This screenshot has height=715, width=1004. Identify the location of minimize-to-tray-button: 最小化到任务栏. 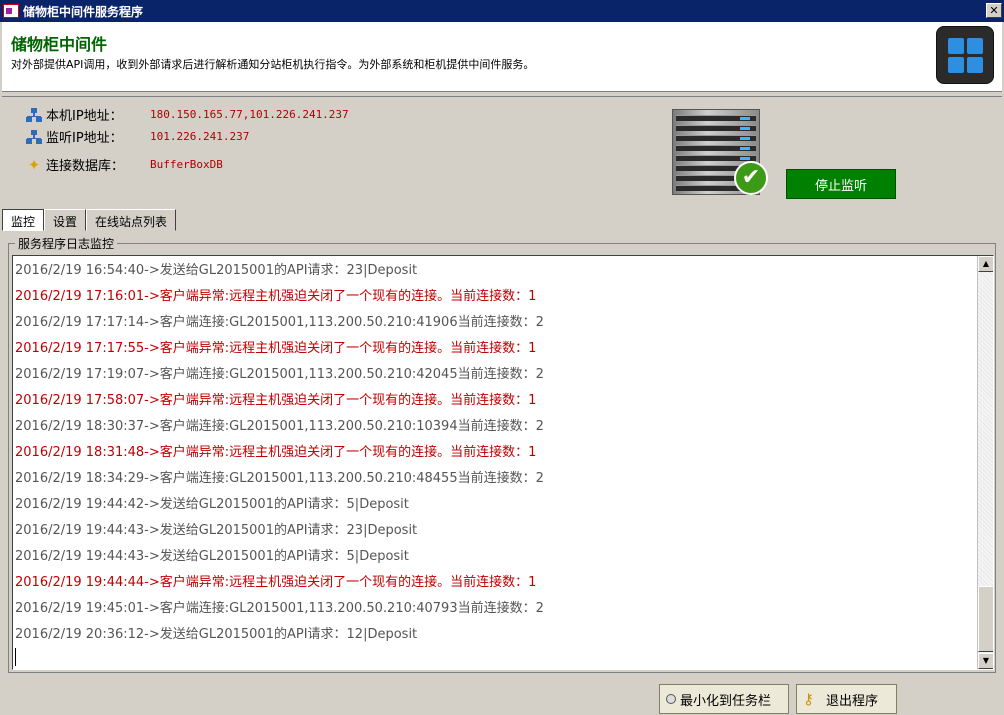
(724, 699).